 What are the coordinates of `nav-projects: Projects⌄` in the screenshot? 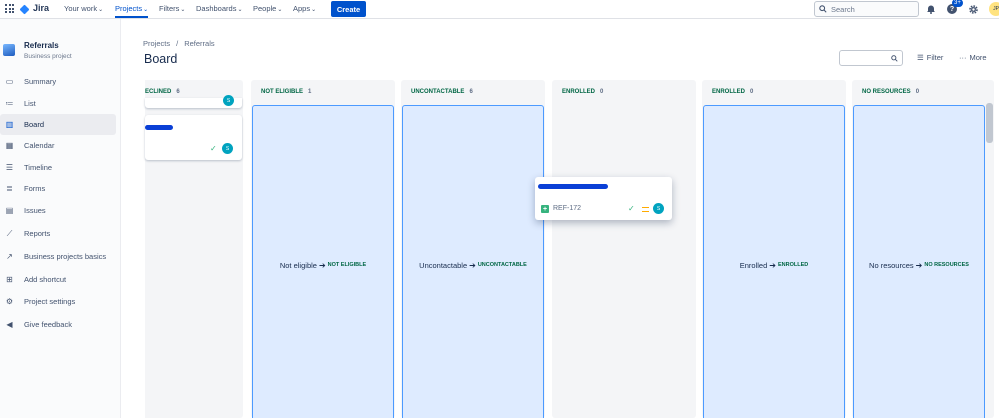 It's located at (132, 11).